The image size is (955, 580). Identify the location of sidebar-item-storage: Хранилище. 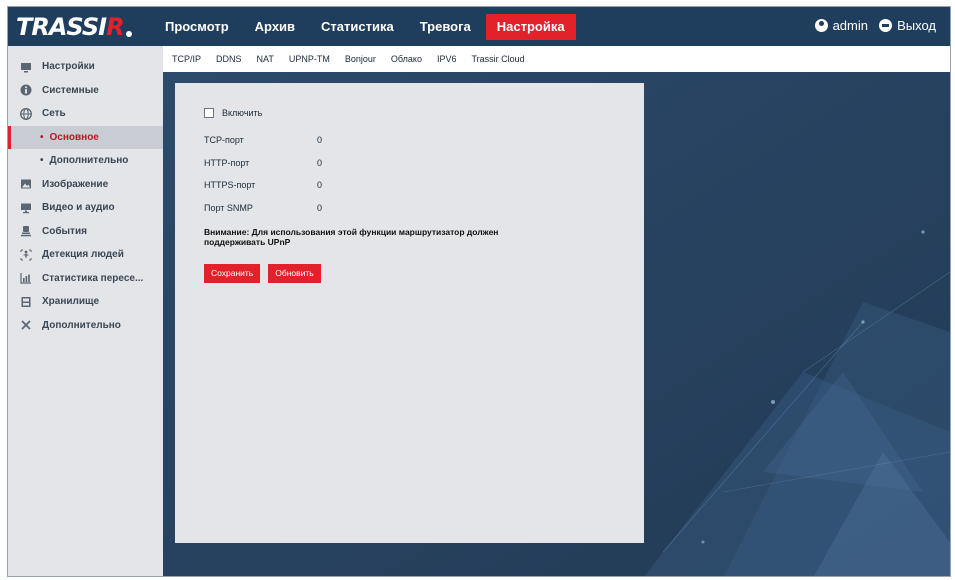
(85, 302).